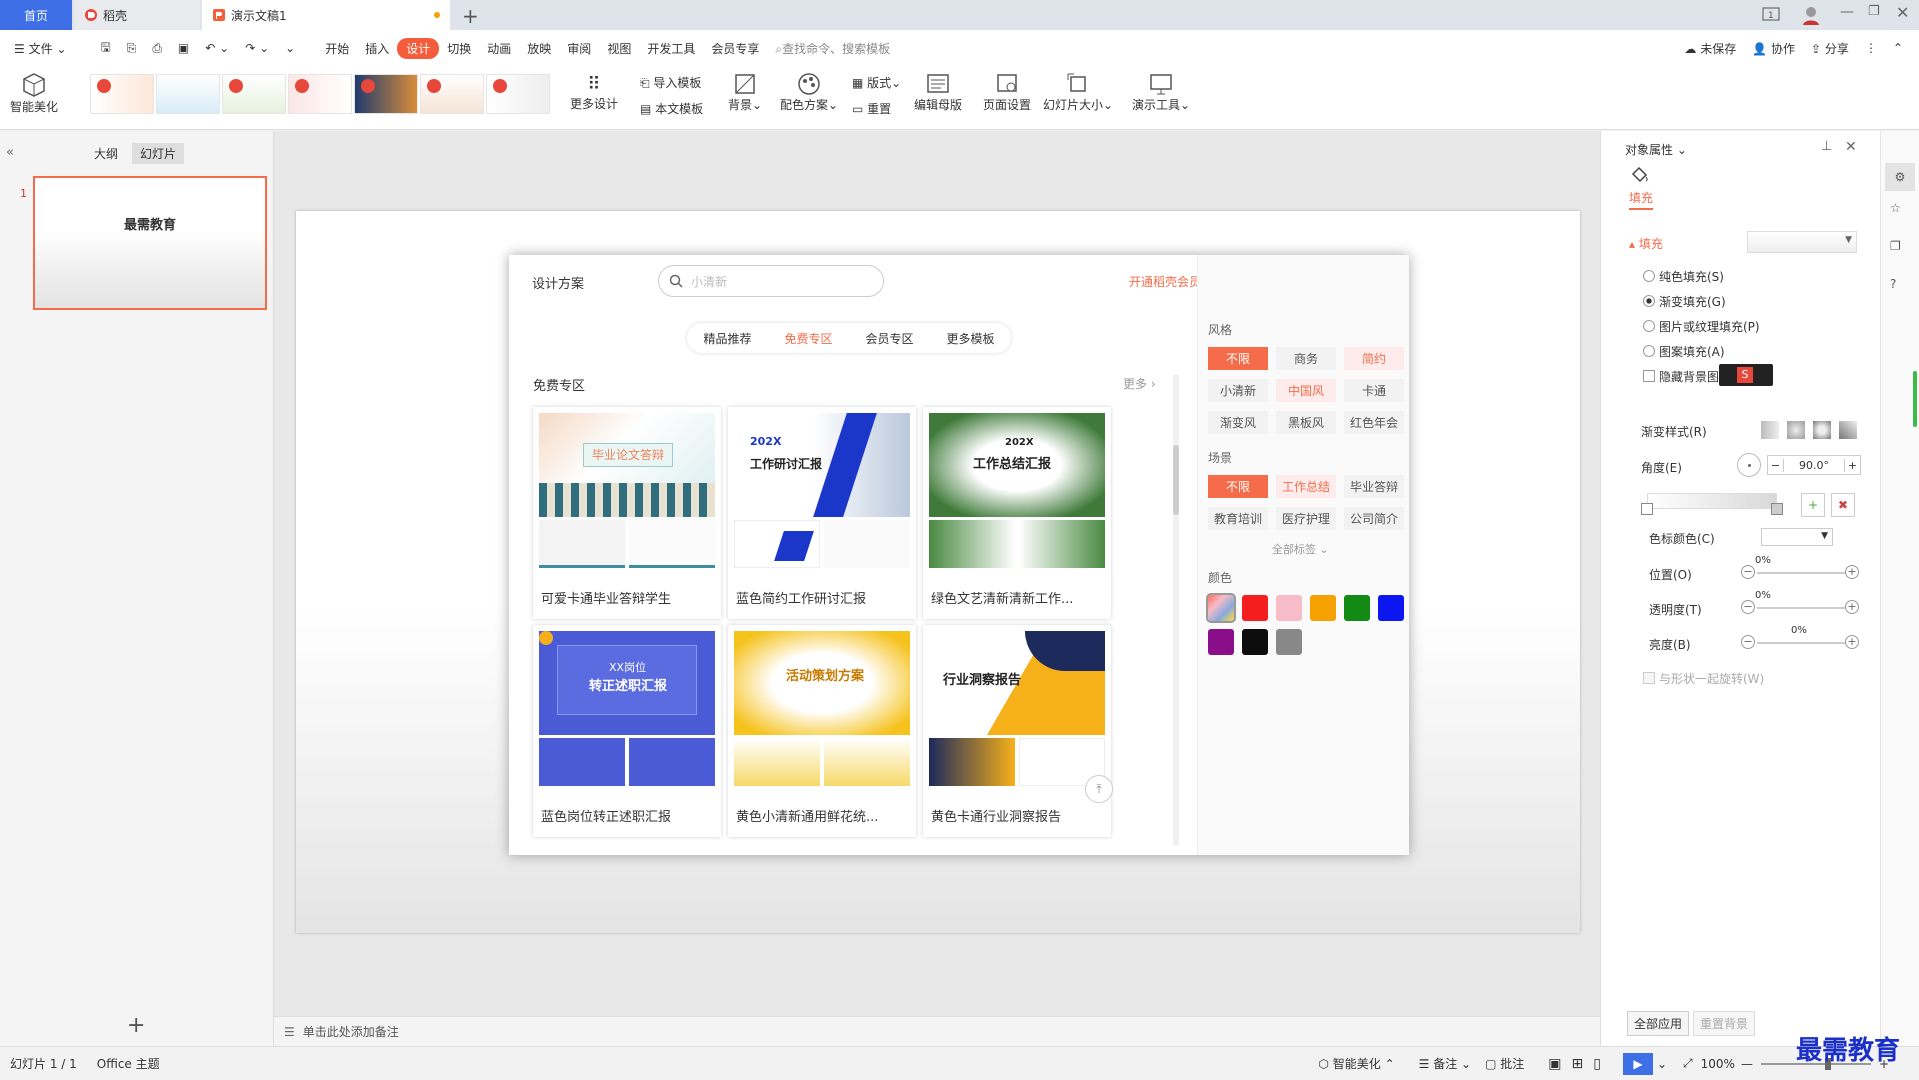 The width and height of the screenshot is (1919, 1080). What do you see at coordinates (1851, 147) in the screenshot?
I see `panel-close-button: ✕` at bounding box center [1851, 147].